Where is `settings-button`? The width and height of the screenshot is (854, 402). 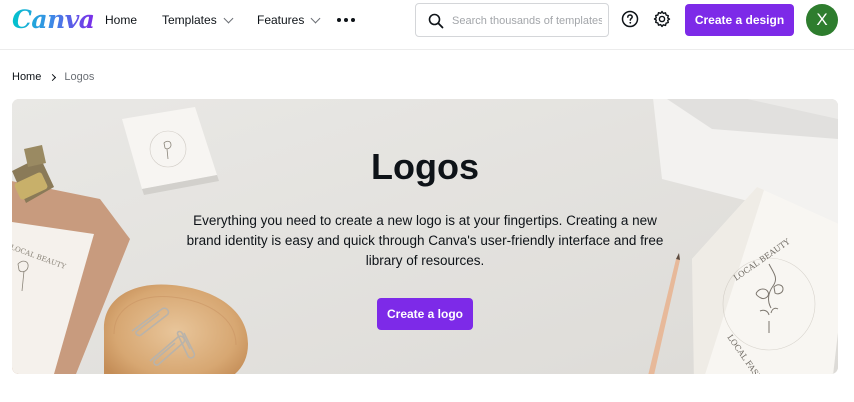 settings-button is located at coordinates (662, 19).